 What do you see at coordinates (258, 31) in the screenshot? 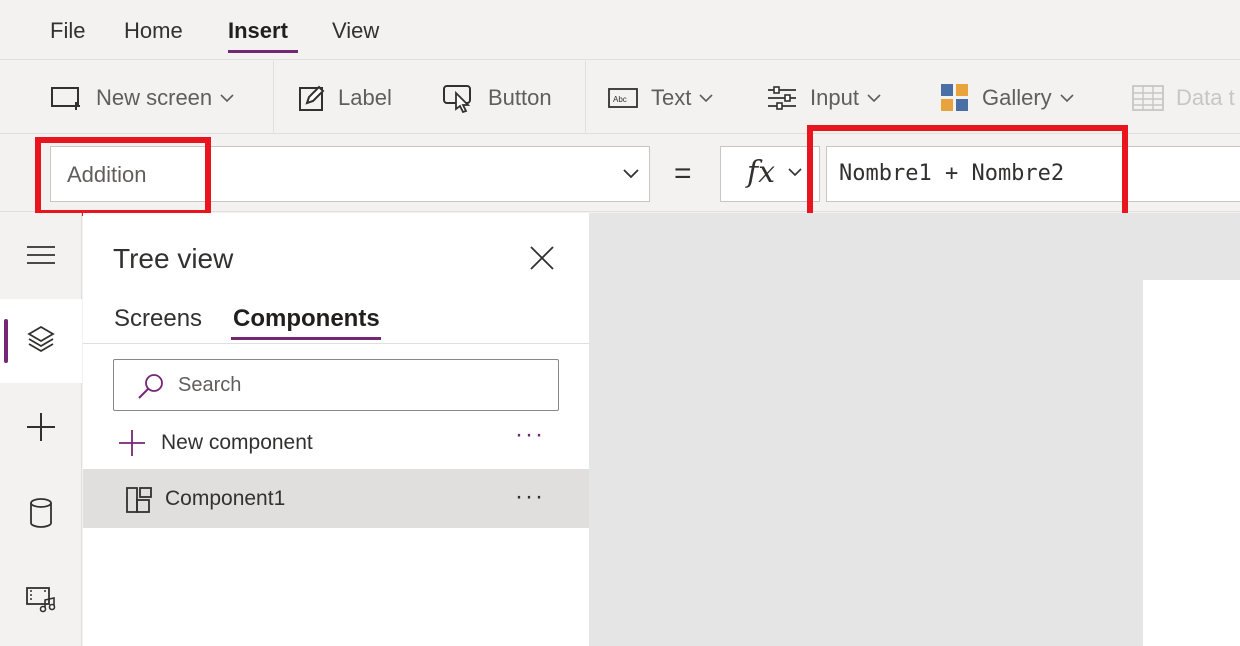
I see `menu-insert: Insert` at bounding box center [258, 31].